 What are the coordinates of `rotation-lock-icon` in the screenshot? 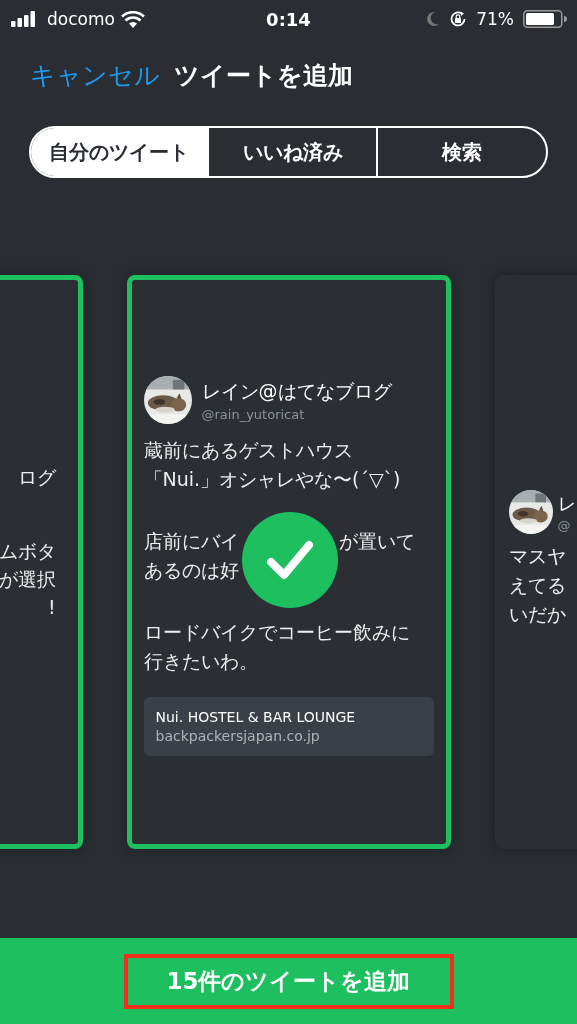 It's located at (458, 19).